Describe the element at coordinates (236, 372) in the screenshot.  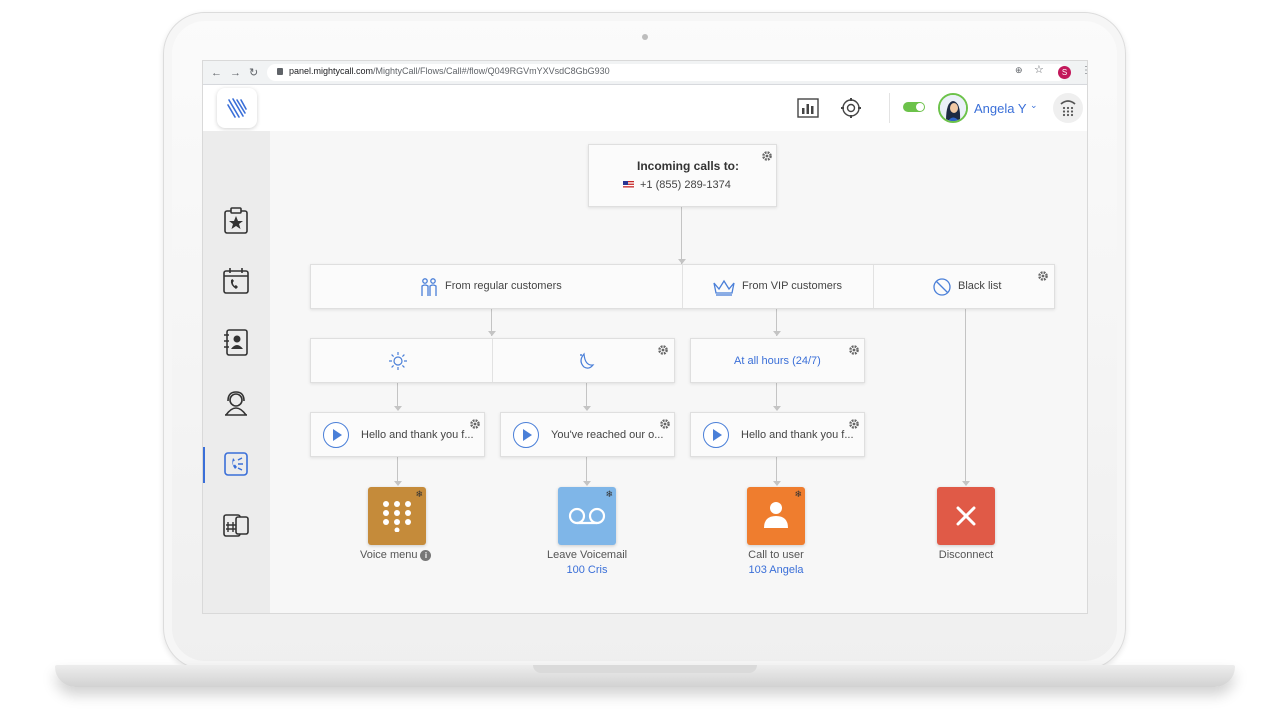
I see `sidebar-nav` at that location.